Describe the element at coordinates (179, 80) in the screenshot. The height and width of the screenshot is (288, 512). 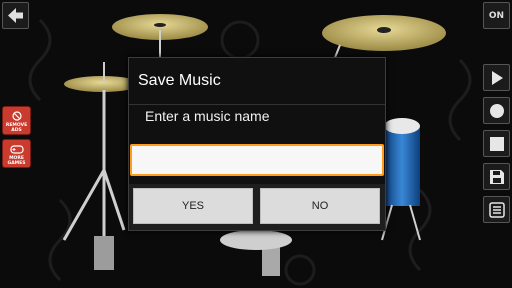
I see `dialog-title: Save Music` at that location.